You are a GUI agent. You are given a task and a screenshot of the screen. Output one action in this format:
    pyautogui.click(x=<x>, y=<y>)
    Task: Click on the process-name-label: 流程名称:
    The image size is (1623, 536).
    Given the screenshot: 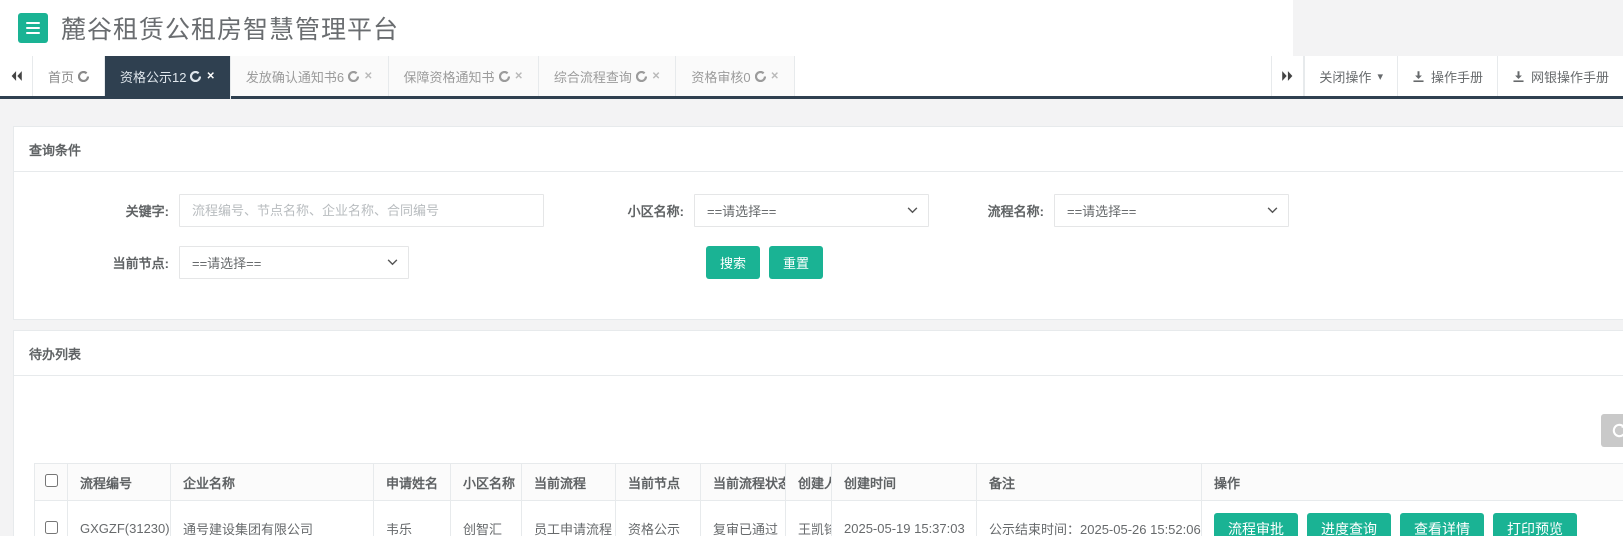 What is the action you would take?
    pyautogui.click(x=1015, y=211)
    